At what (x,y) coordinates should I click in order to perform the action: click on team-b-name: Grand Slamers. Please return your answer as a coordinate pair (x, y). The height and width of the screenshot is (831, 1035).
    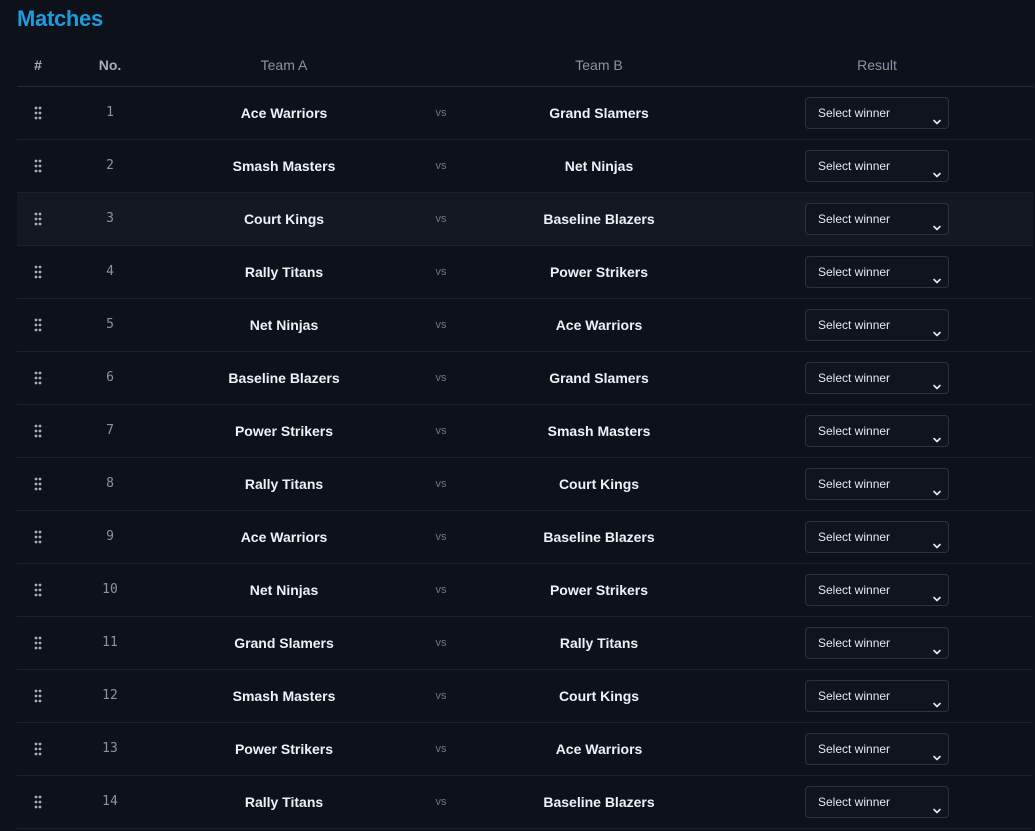
    Looking at the image, I should click on (599, 113).